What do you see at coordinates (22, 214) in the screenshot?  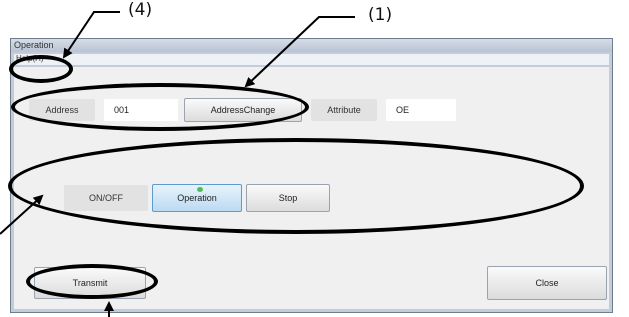 I see `arrow-left-offscreen` at bounding box center [22, 214].